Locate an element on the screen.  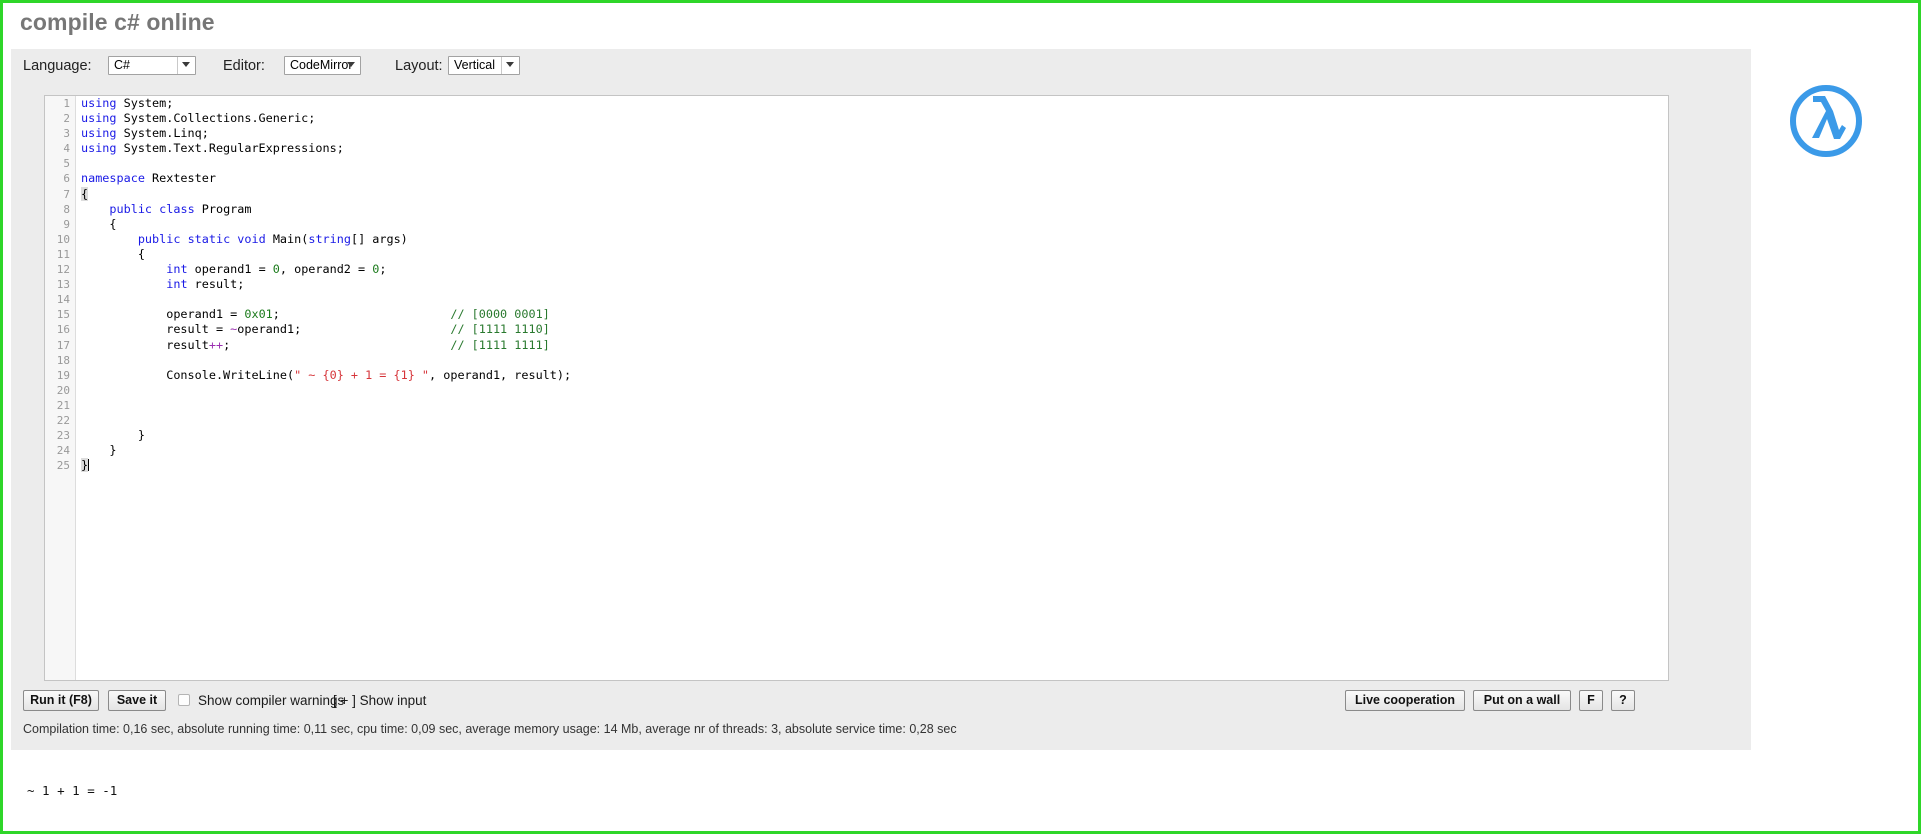
put-on-a-wall-button: Put on a wall is located at coordinates (1522, 700).